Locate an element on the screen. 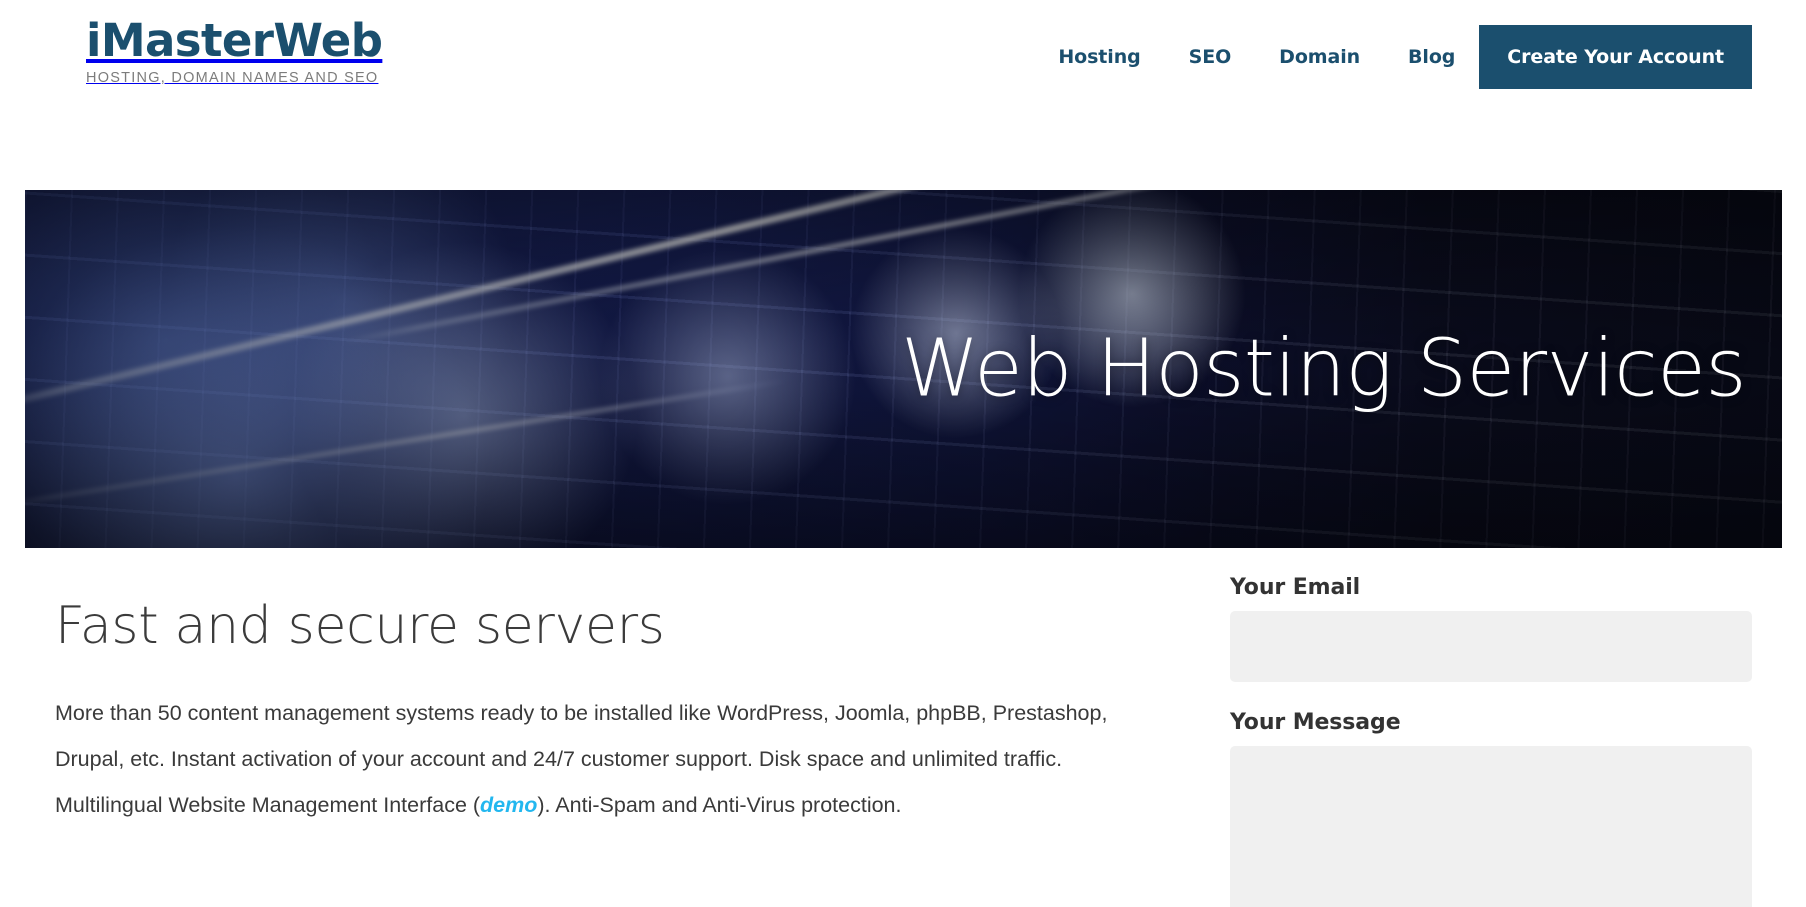 This screenshot has height=907, width=1806. brand-name: iMasterWeb is located at coordinates (234, 40).